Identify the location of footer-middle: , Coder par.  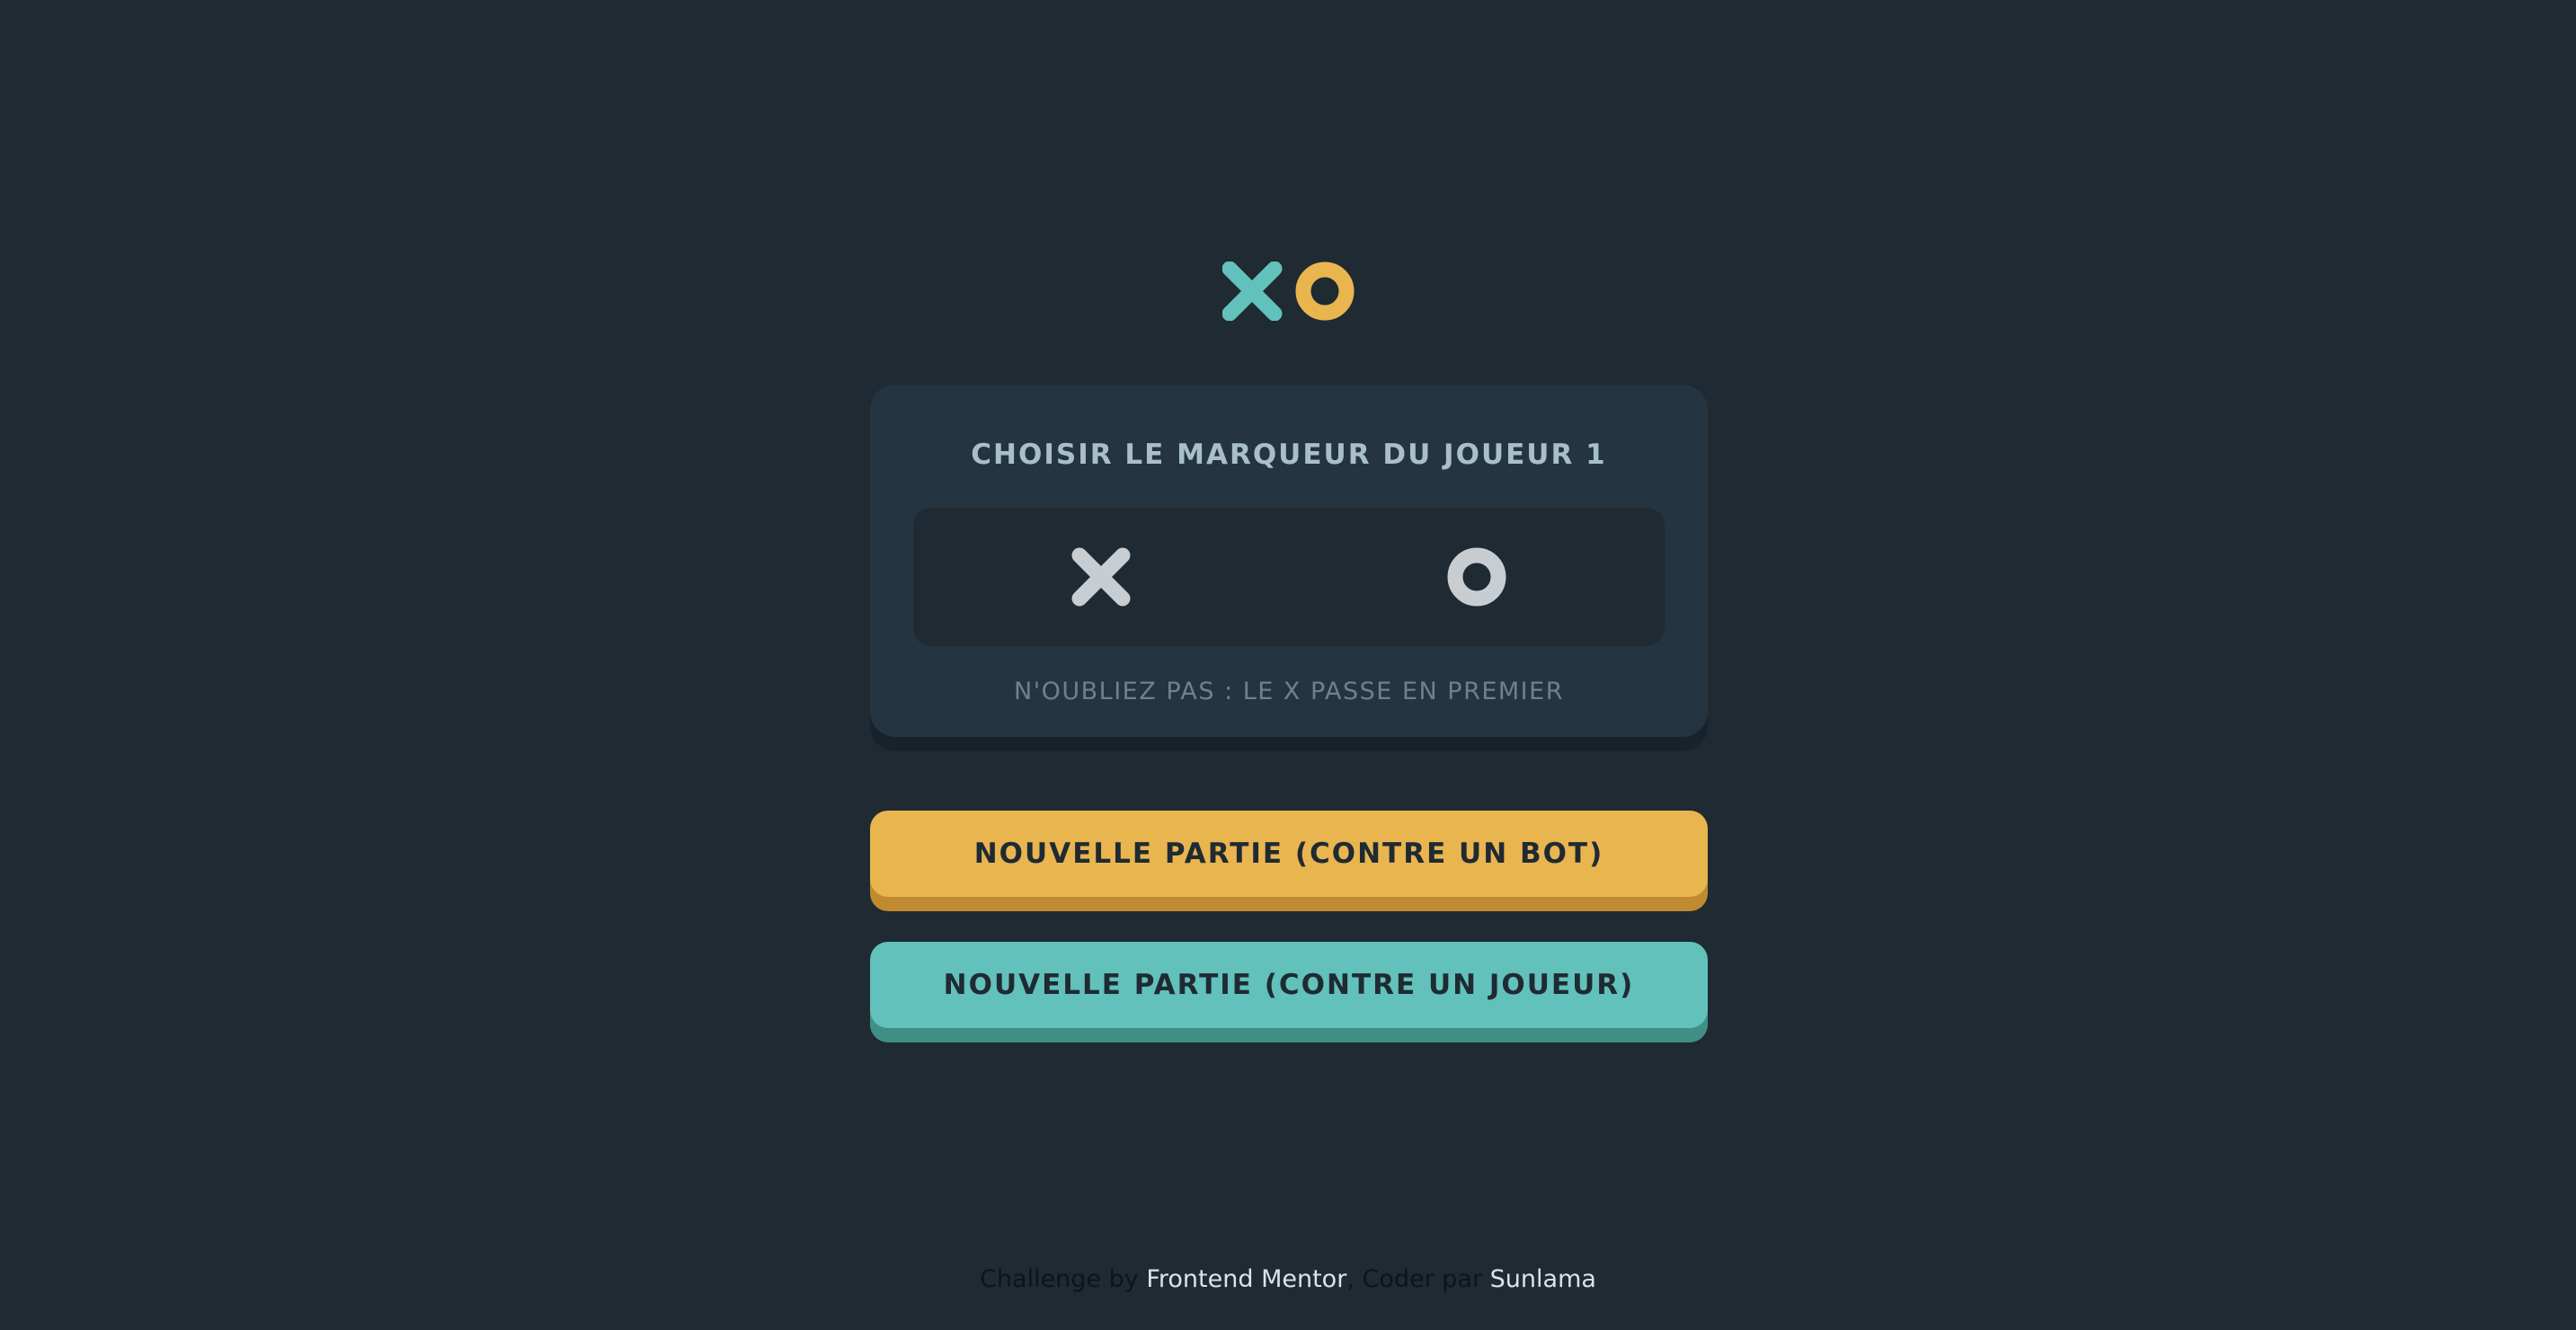
(1418, 1279).